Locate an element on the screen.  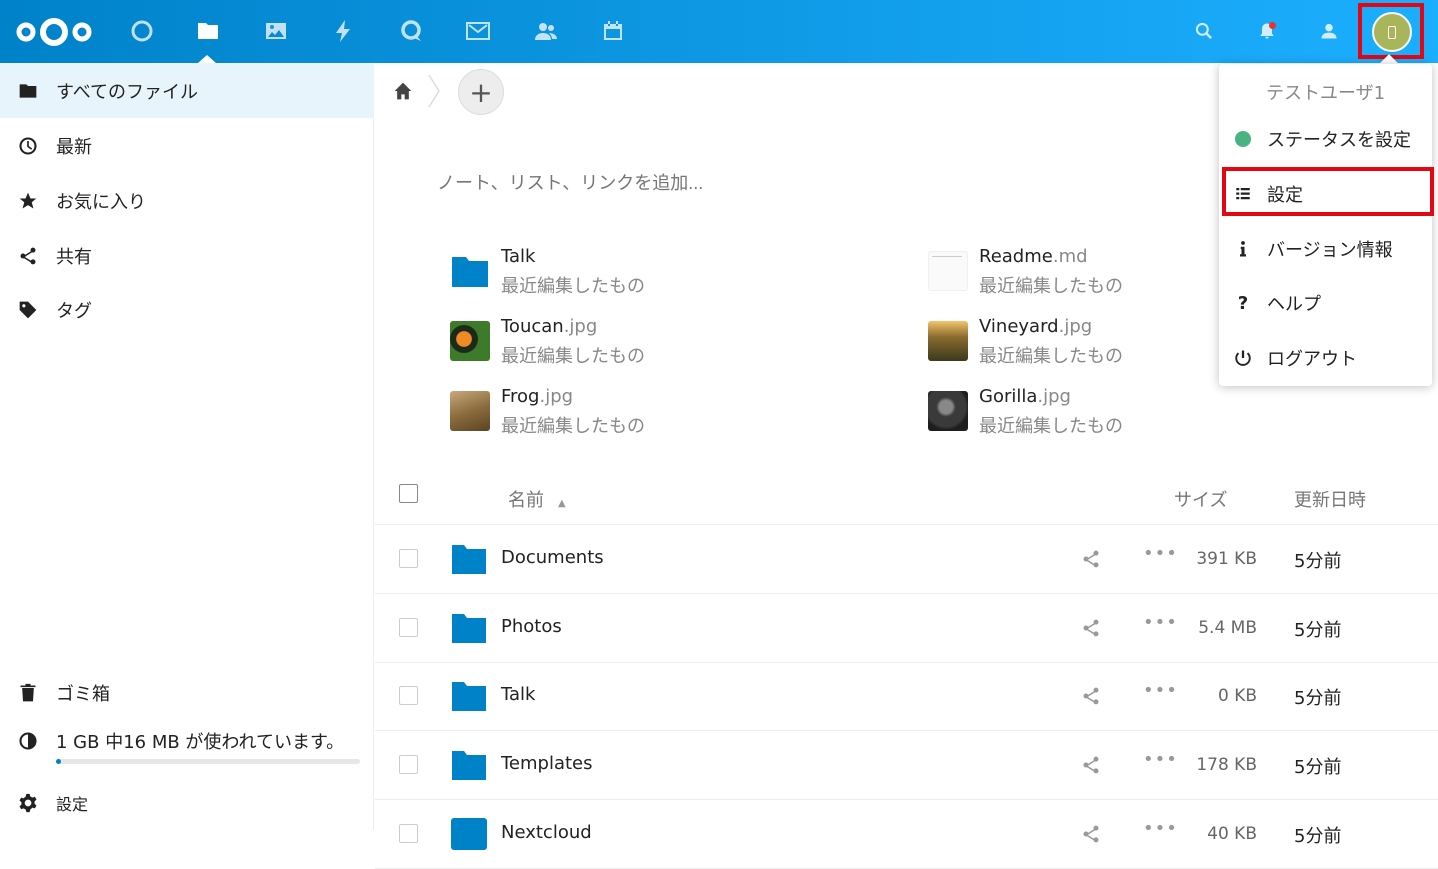
recent-basename: Toucan is located at coordinates (532, 326).